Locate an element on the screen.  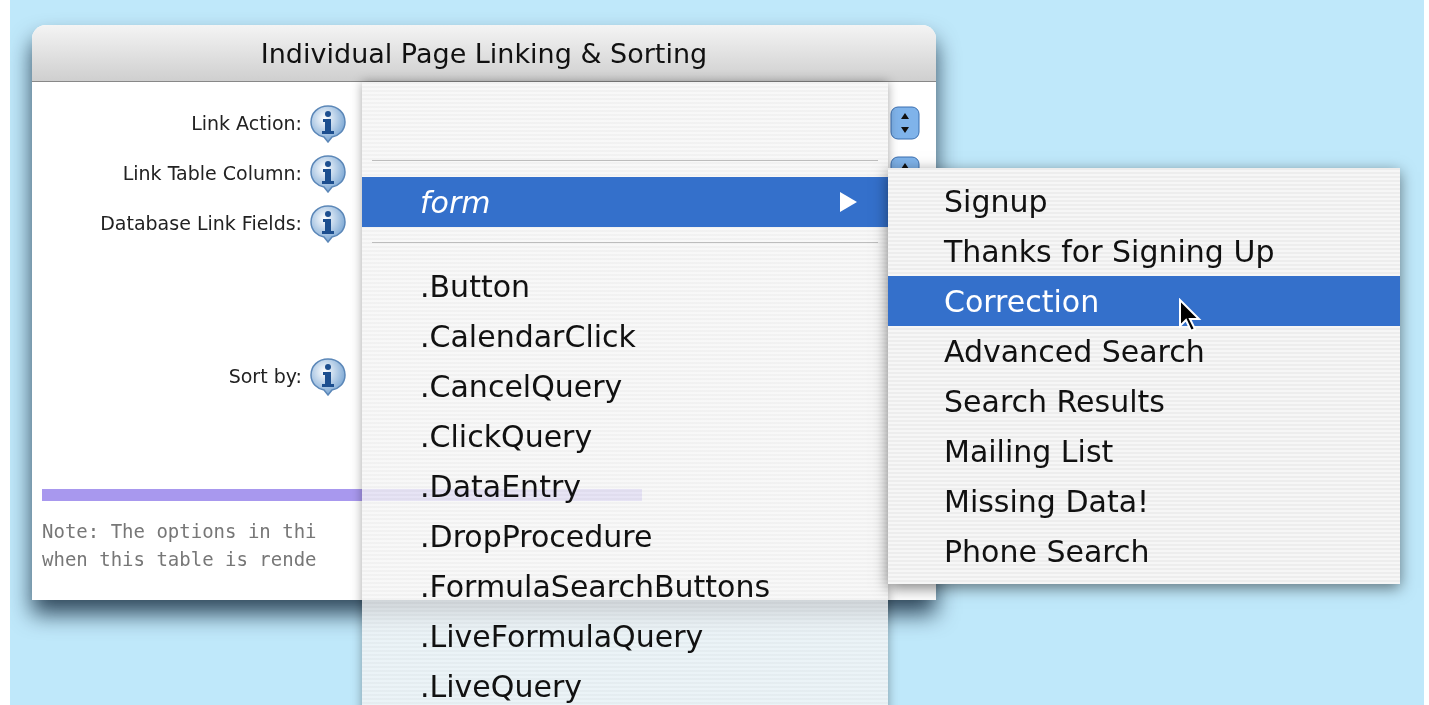
menu-item: .Button is located at coordinates (625, 286).